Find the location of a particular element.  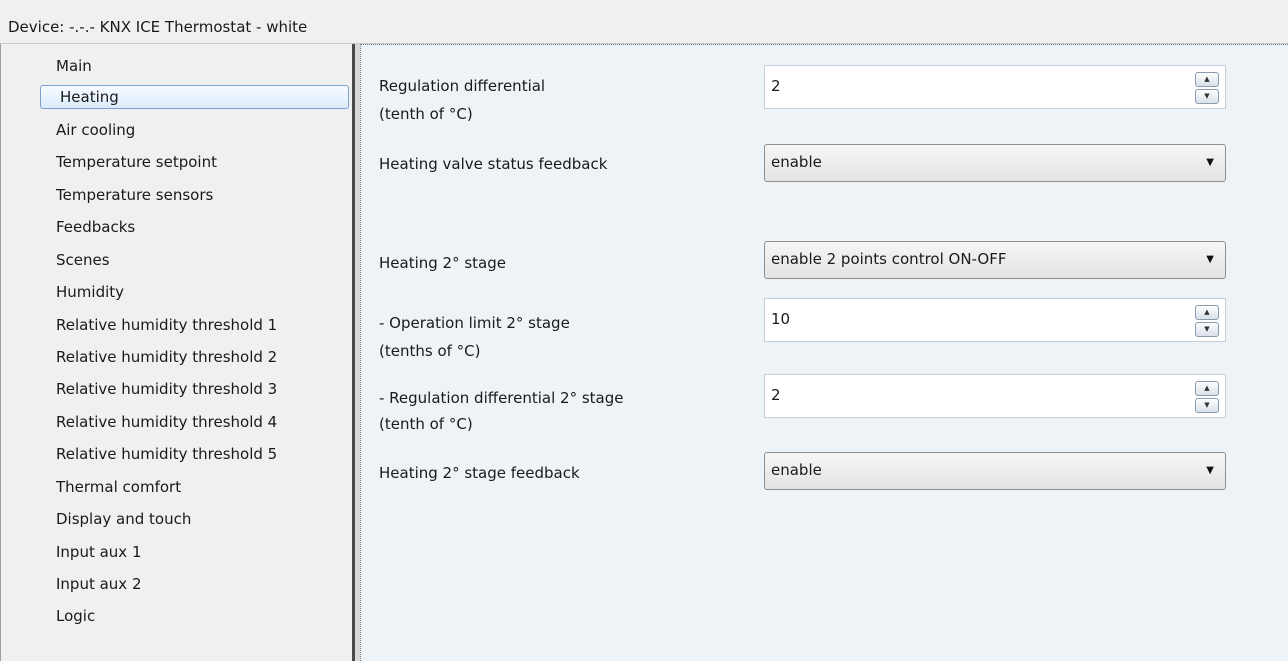

regulation-differential-unit-label: (tenth of °C) is located at coordinates (426, 114).